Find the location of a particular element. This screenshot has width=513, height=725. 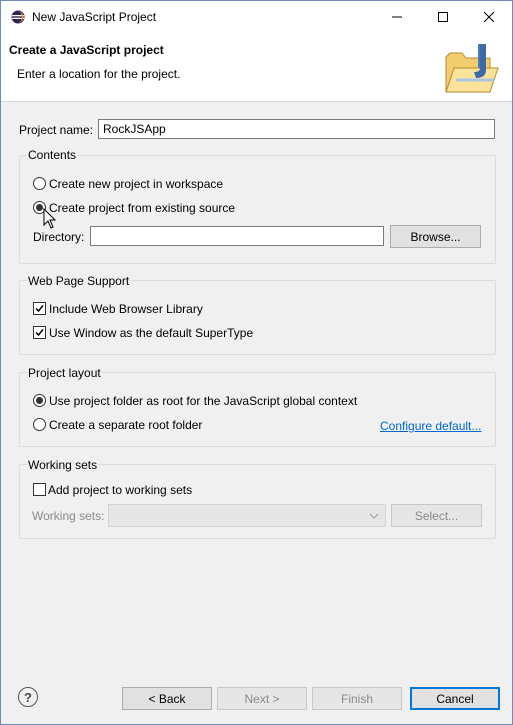

minimize-icon is located at coordinates (397, 16).